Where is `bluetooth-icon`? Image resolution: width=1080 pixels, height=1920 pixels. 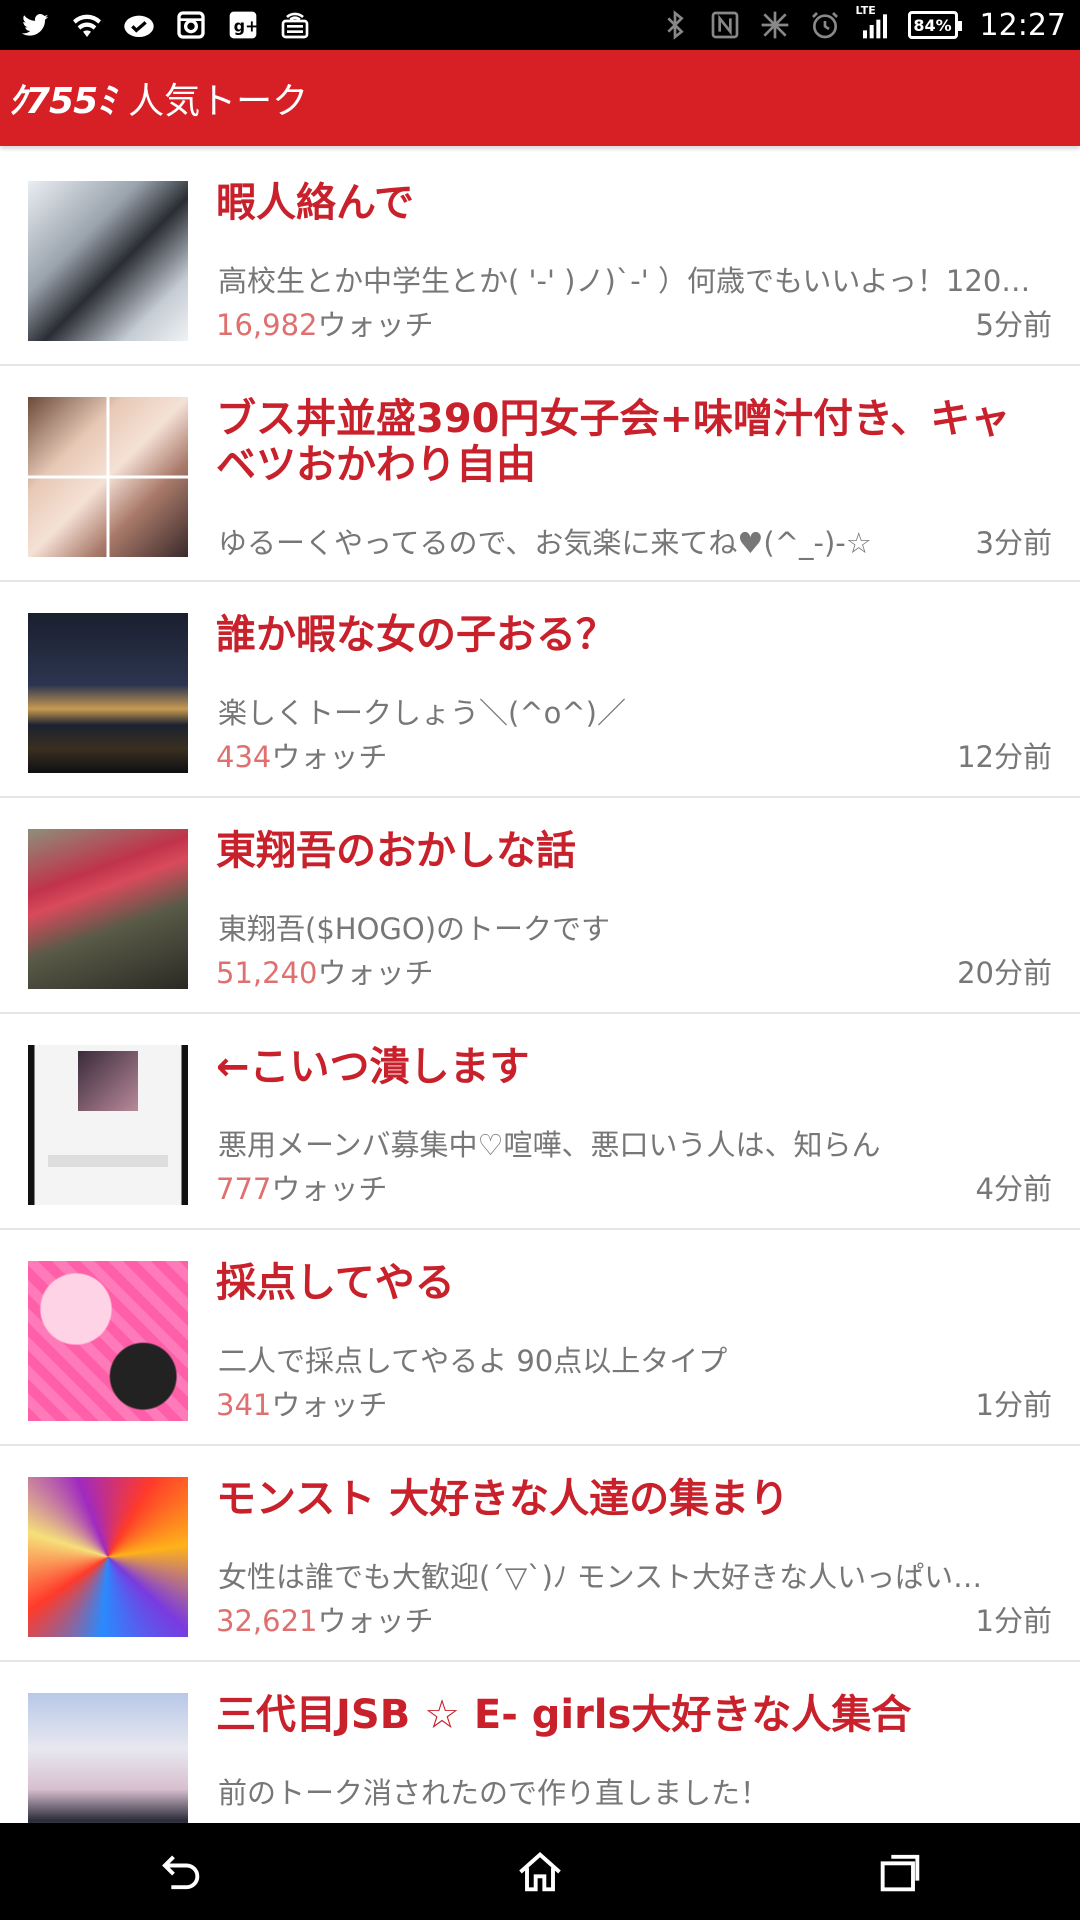
bluetooth-icon is located at coordinates (675, 25).